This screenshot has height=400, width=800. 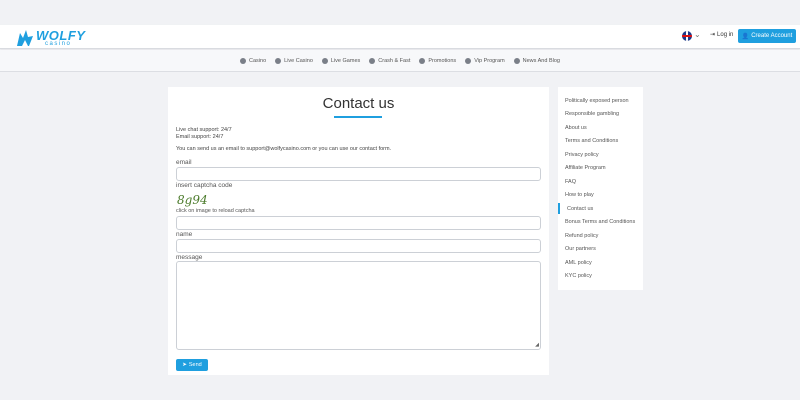 I want to click on login-button: ⇥ Log in, so click(x=722, y=35).